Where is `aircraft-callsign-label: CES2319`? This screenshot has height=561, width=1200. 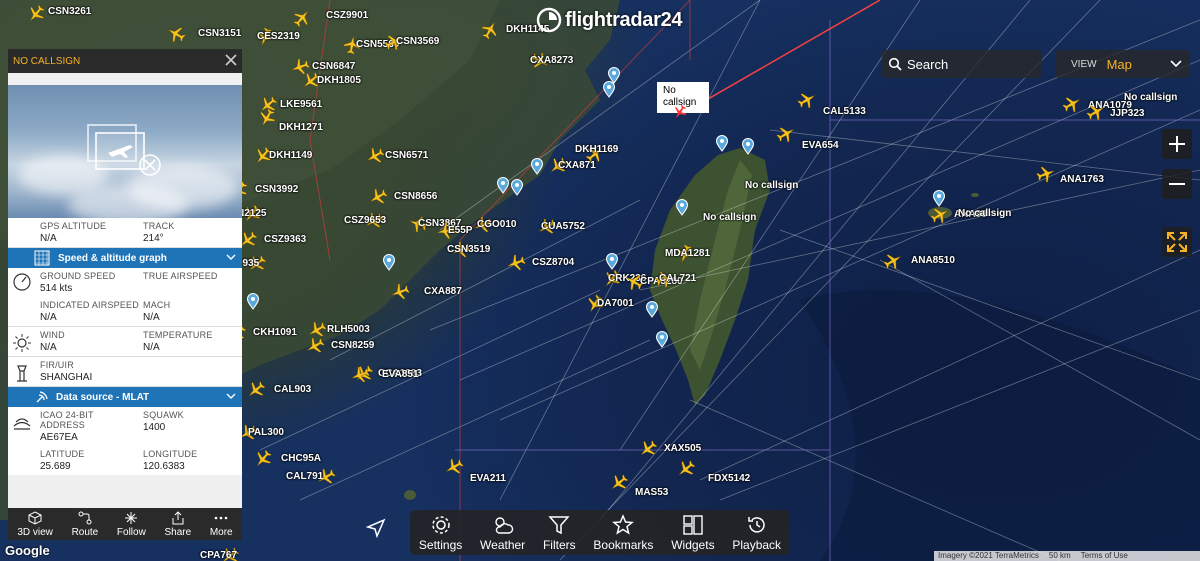 aircraft-callsign-label: CES2319 is located at coordinates (278, 36).